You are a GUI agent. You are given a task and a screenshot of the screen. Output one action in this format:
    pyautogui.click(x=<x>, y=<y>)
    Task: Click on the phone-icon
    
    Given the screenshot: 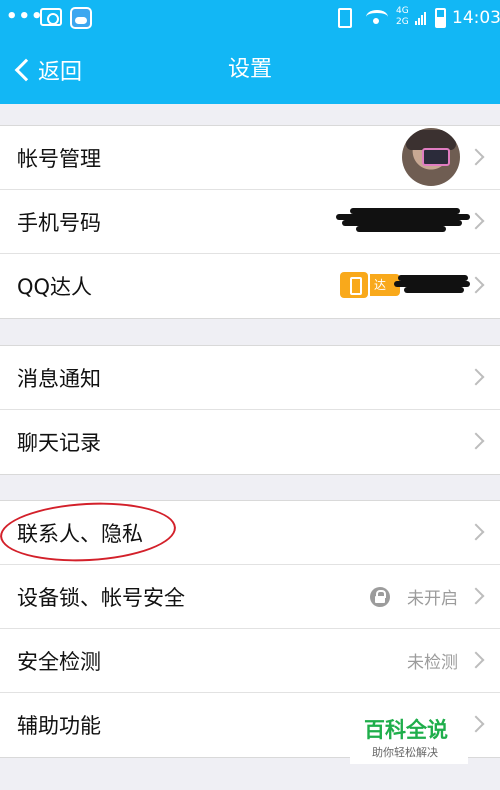 What is the action you would take?
    pyautogui.click(x=345, y=18)
    